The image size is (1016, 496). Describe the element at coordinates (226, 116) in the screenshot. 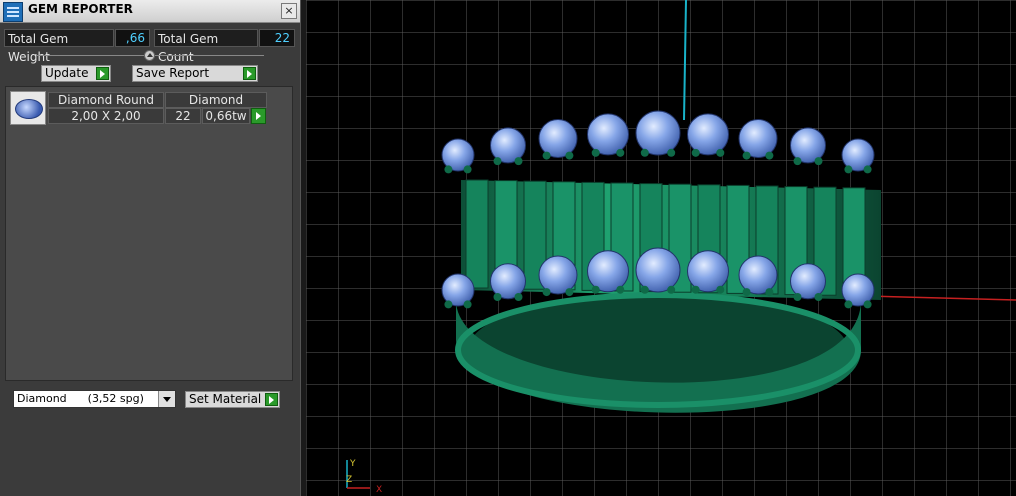

I see `gem-weight-cell: 0,66tw` at that location.